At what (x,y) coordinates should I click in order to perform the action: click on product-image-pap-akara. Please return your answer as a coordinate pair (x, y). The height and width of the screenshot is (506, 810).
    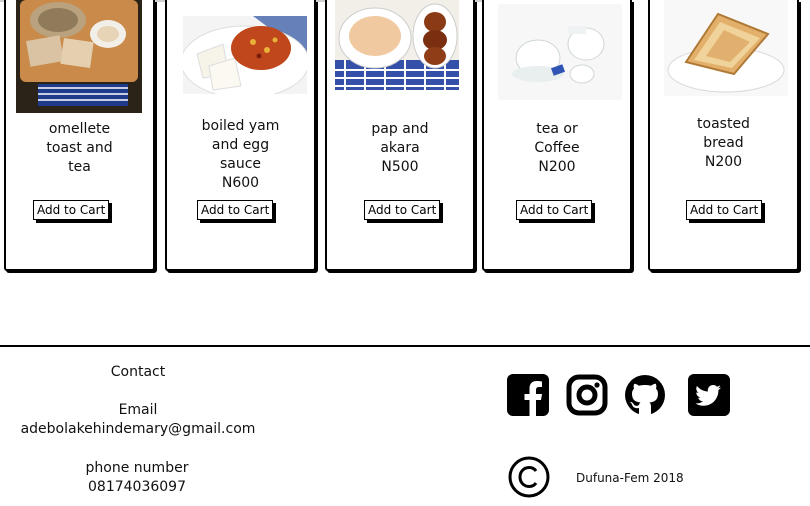
    Looking at the image, I should click on (397, 45).